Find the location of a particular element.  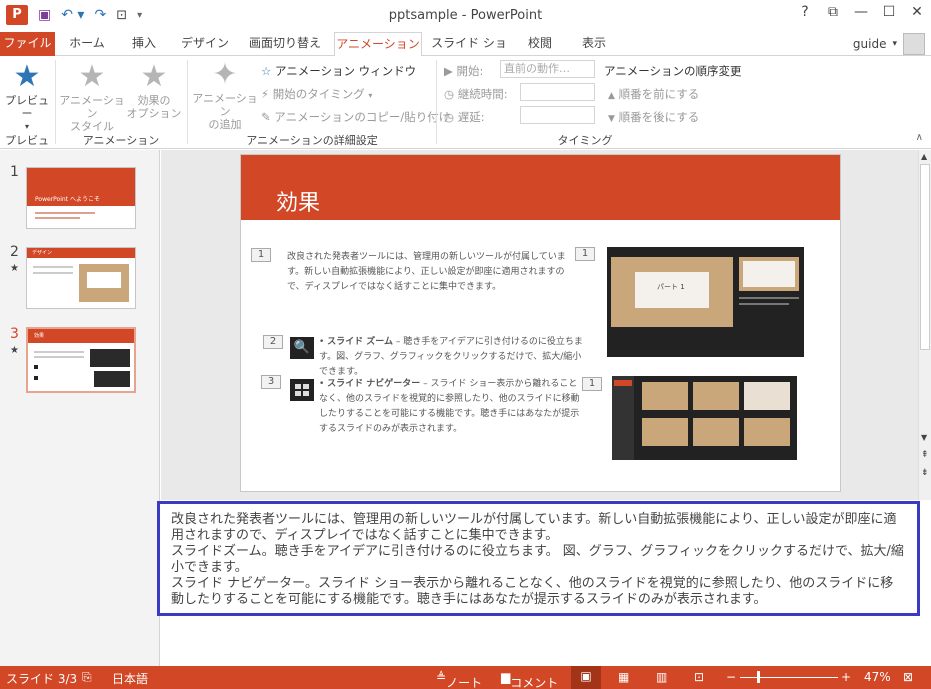

preview-button: ★ プレビュー ▾ is located at coordinates (27, 96).